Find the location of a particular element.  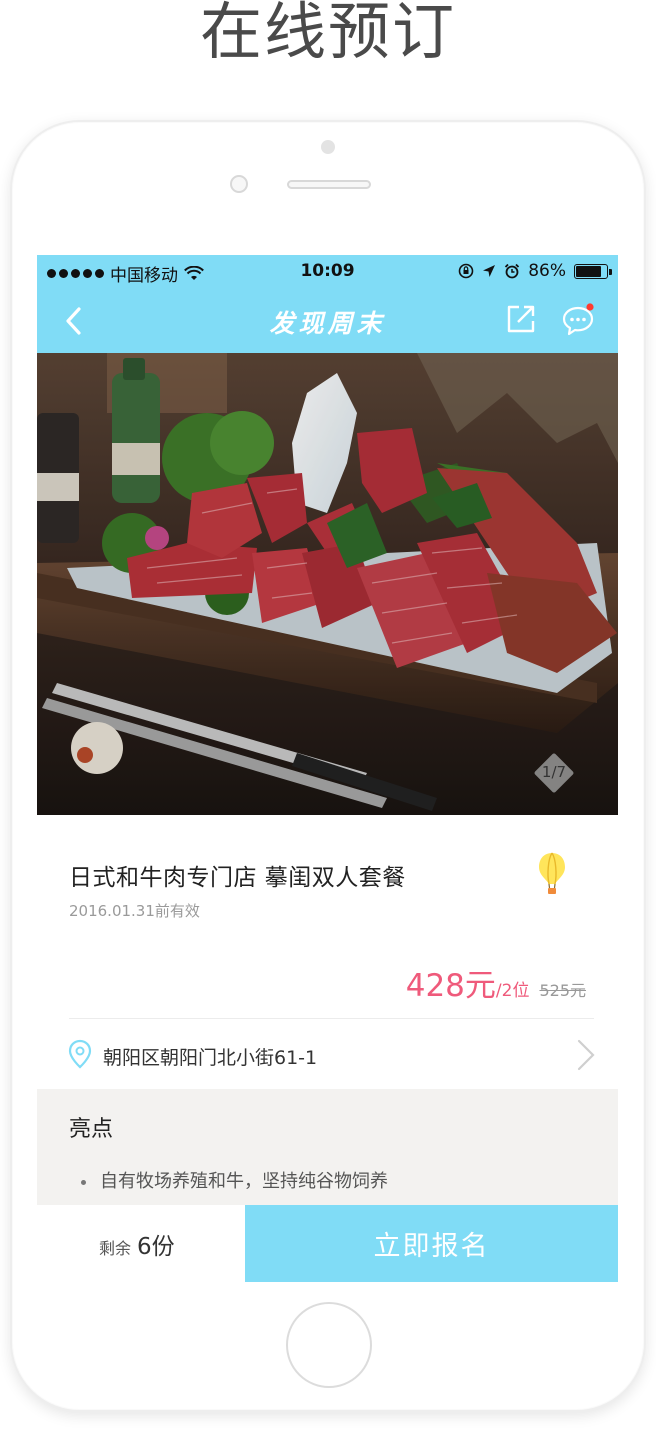

deal-title: 日式和牛肉专门店 摹闺双人套餐 is located at coordinates (237, 878).